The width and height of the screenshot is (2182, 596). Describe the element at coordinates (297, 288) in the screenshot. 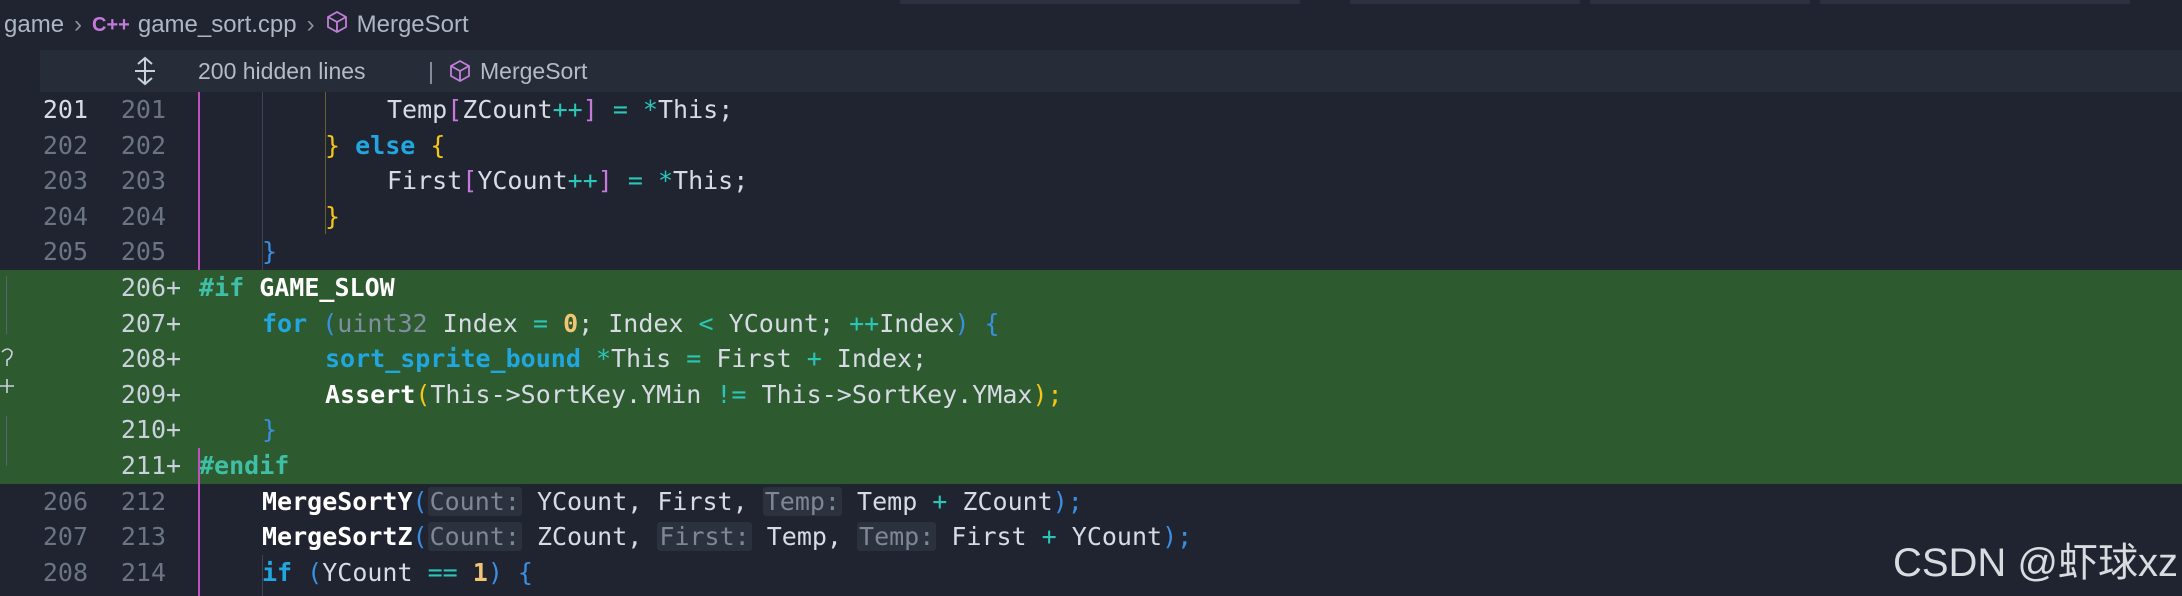

I see `code-text: #if GAME_SLOW` at that location.